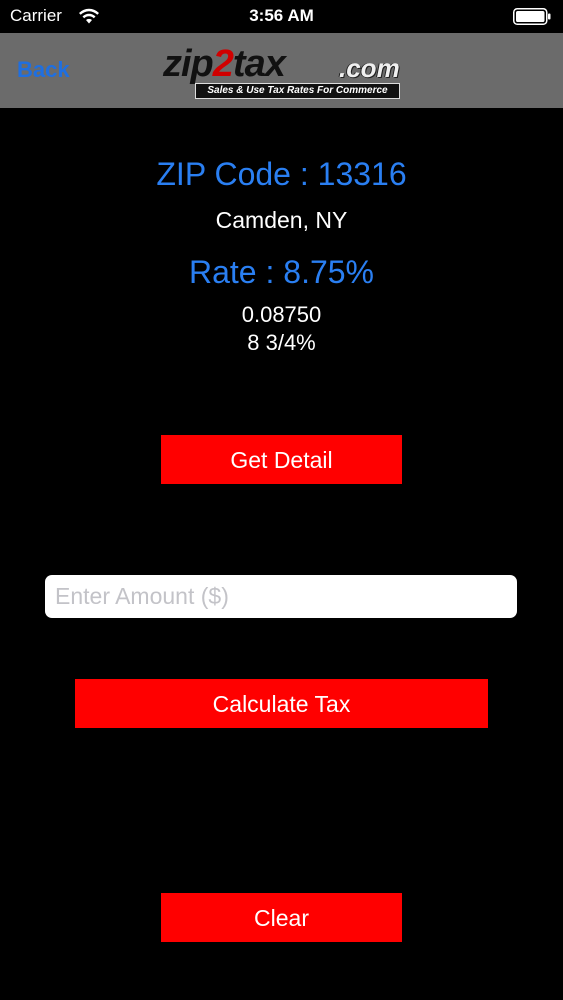 This screenshot has height=1000, width=563. I want to click on back-button: Back, so click(43, 70).